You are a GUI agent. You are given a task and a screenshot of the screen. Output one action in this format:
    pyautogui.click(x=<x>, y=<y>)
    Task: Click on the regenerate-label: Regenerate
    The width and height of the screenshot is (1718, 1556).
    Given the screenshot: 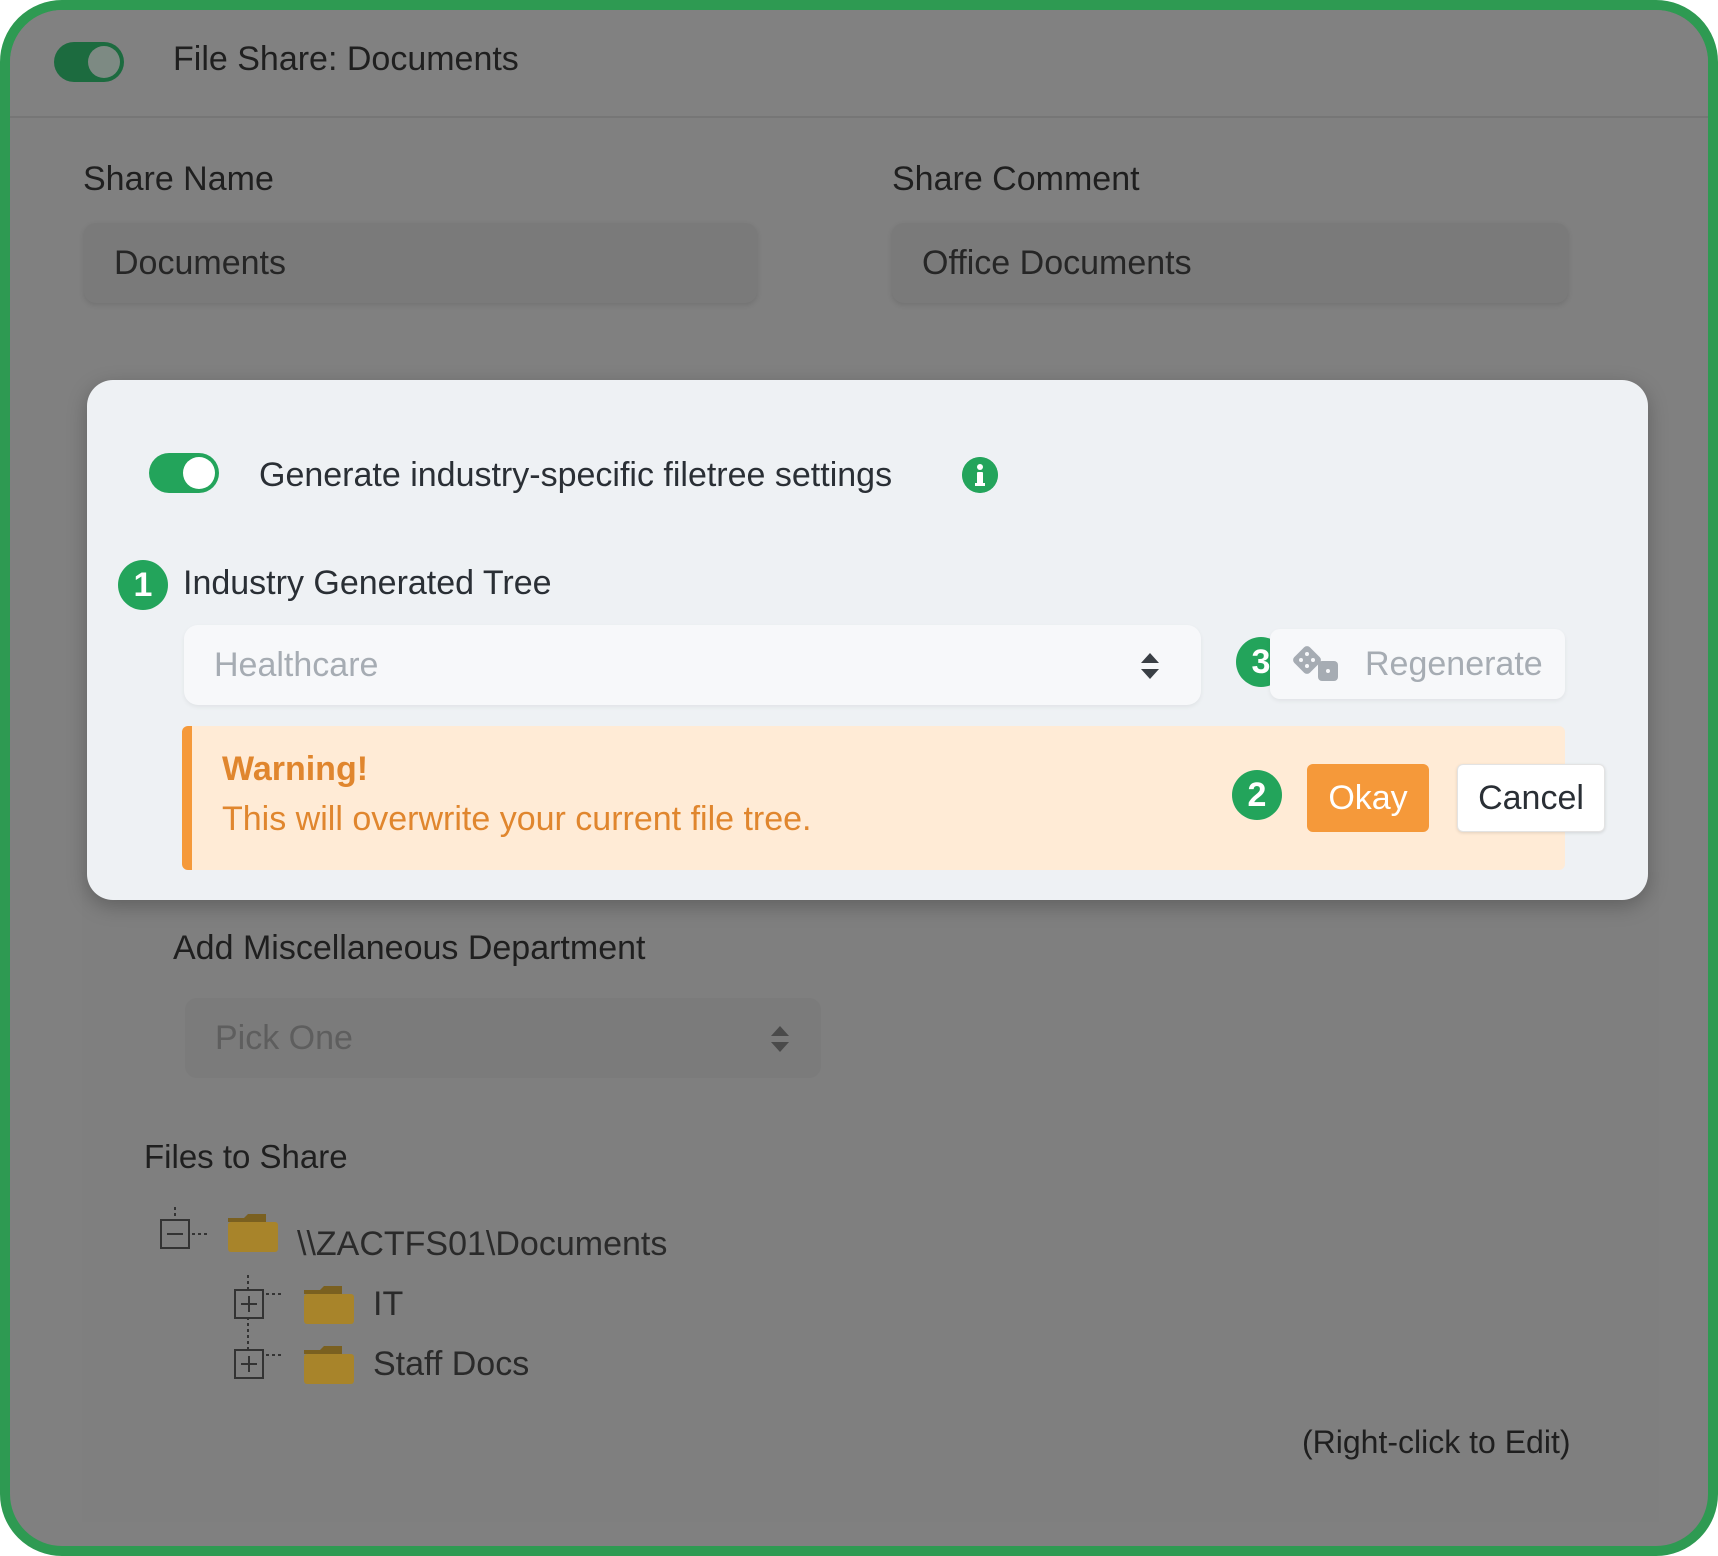 What is the action you would take?
    pyautogui.click(x=1454, y=664)
    